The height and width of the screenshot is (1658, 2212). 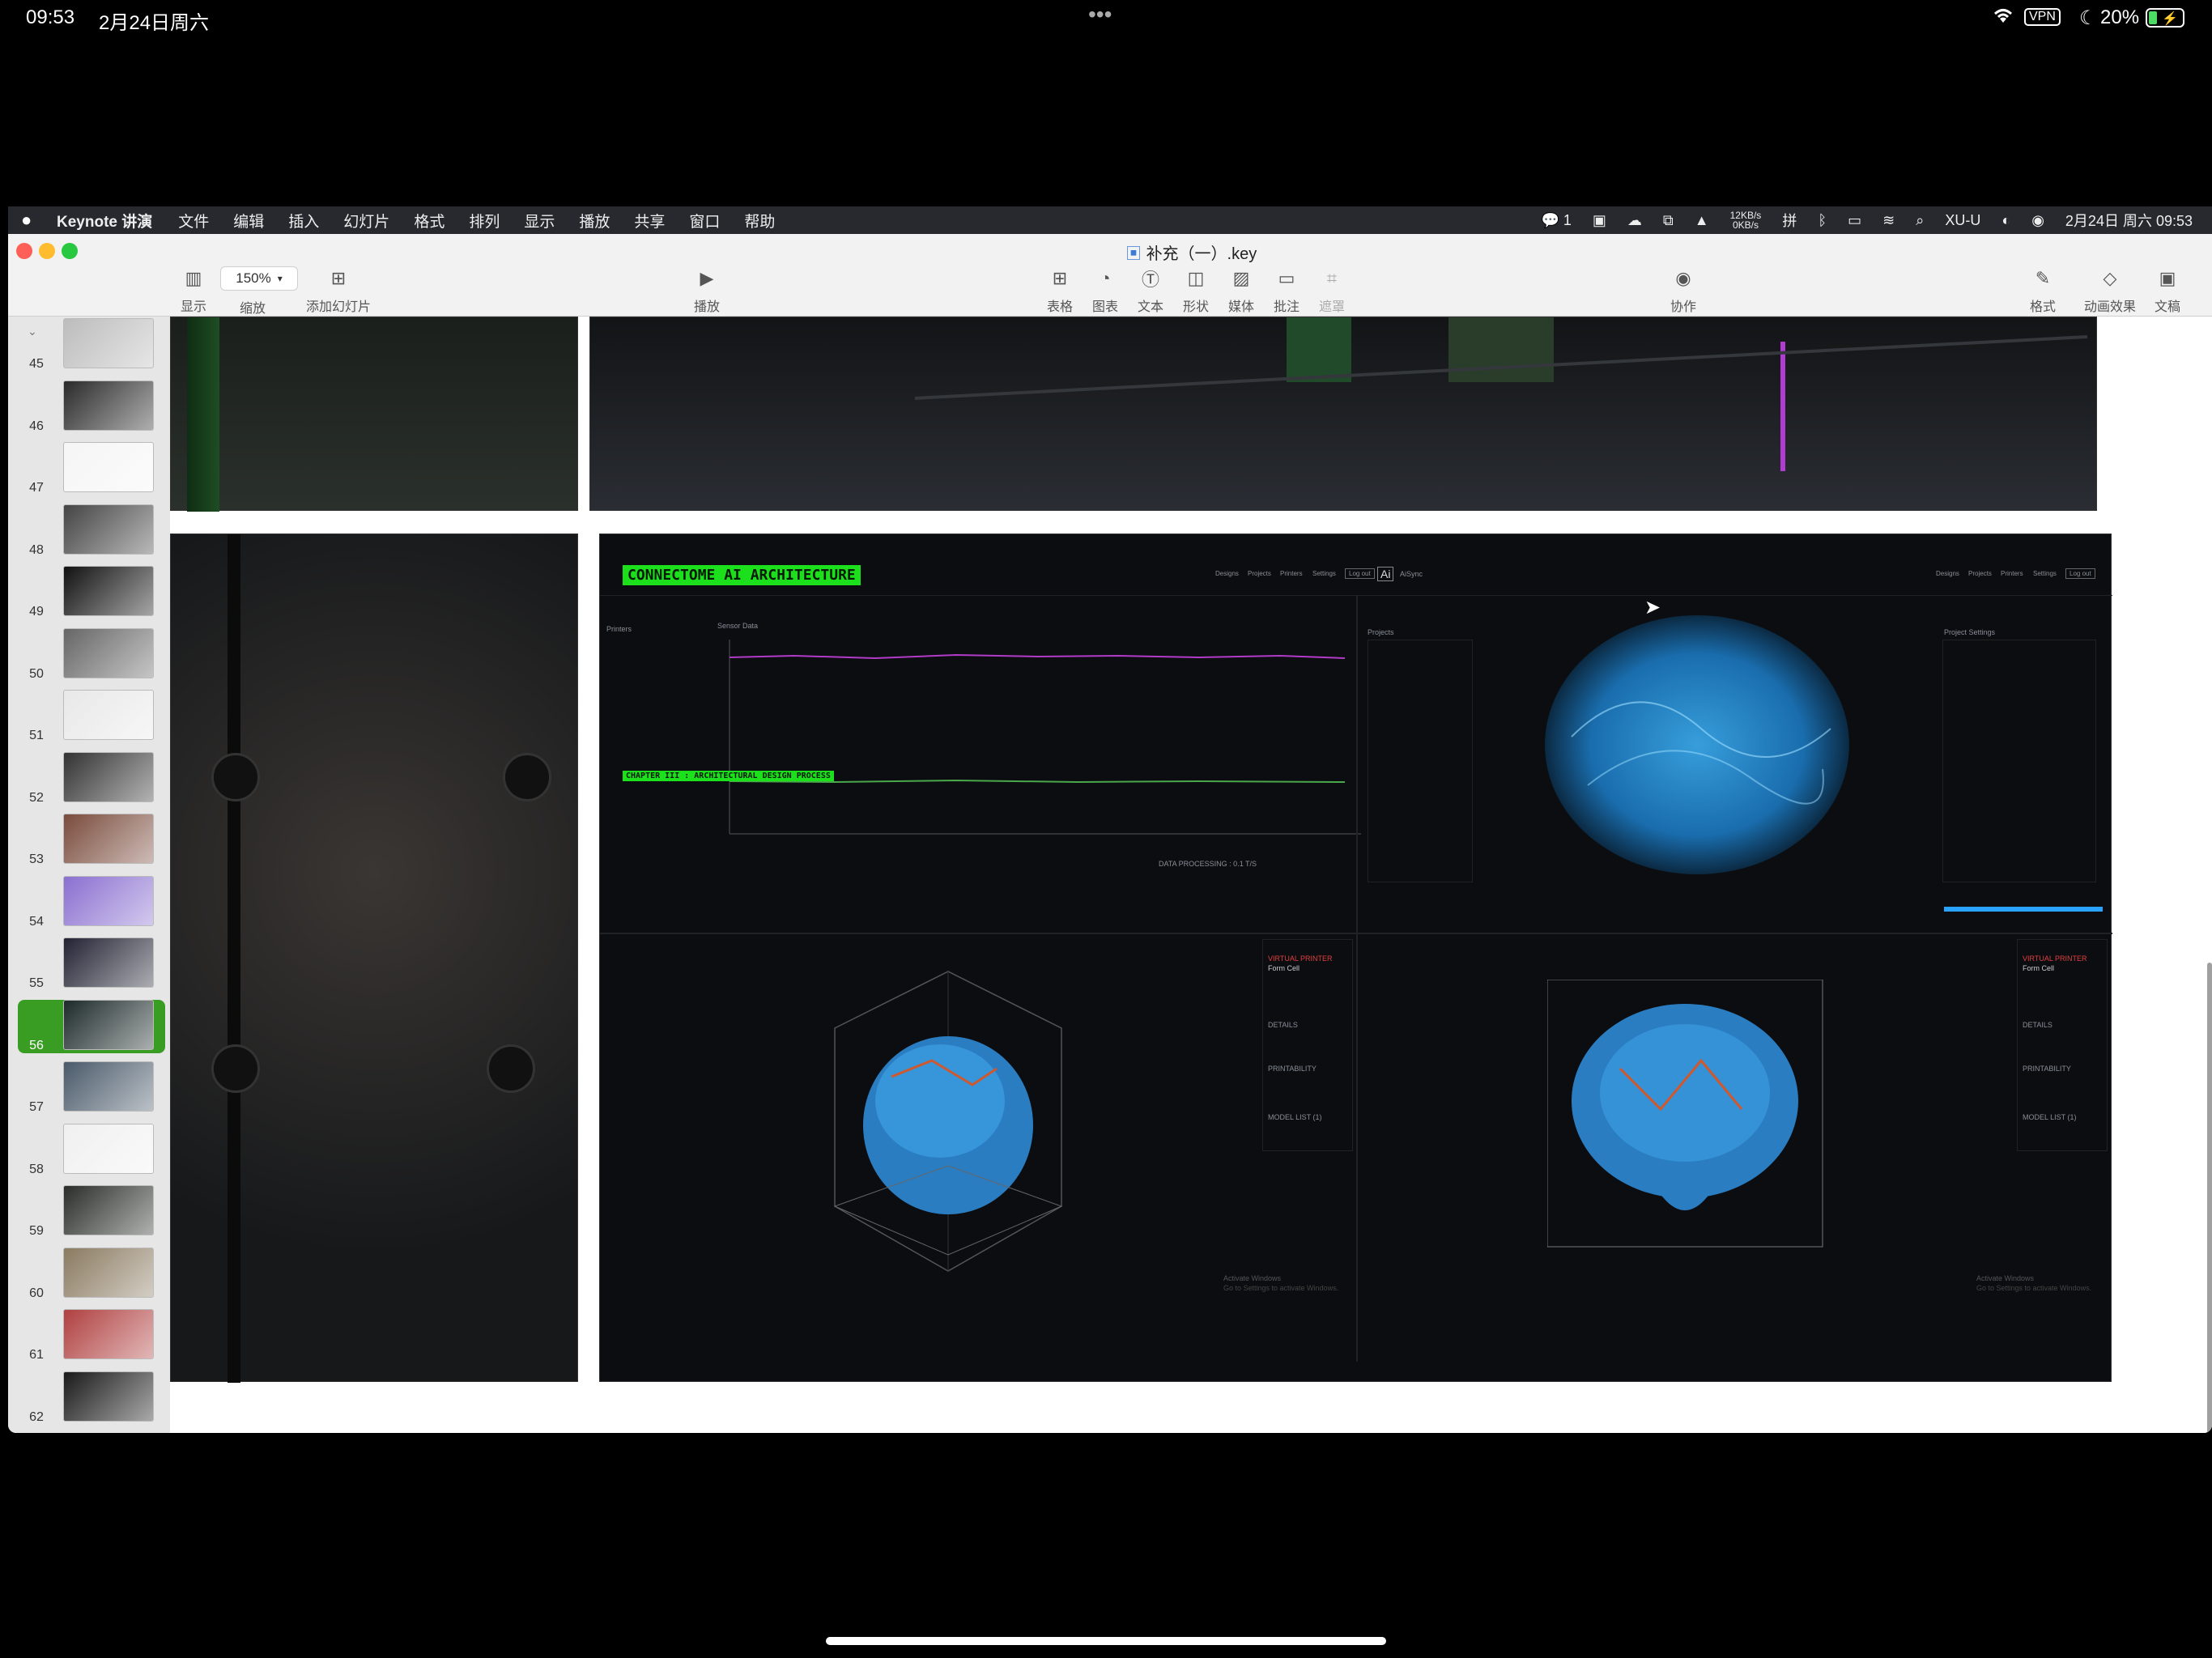 I want to click on toolbar-view-button: ▥ 显示, so click(x=194, y=290).